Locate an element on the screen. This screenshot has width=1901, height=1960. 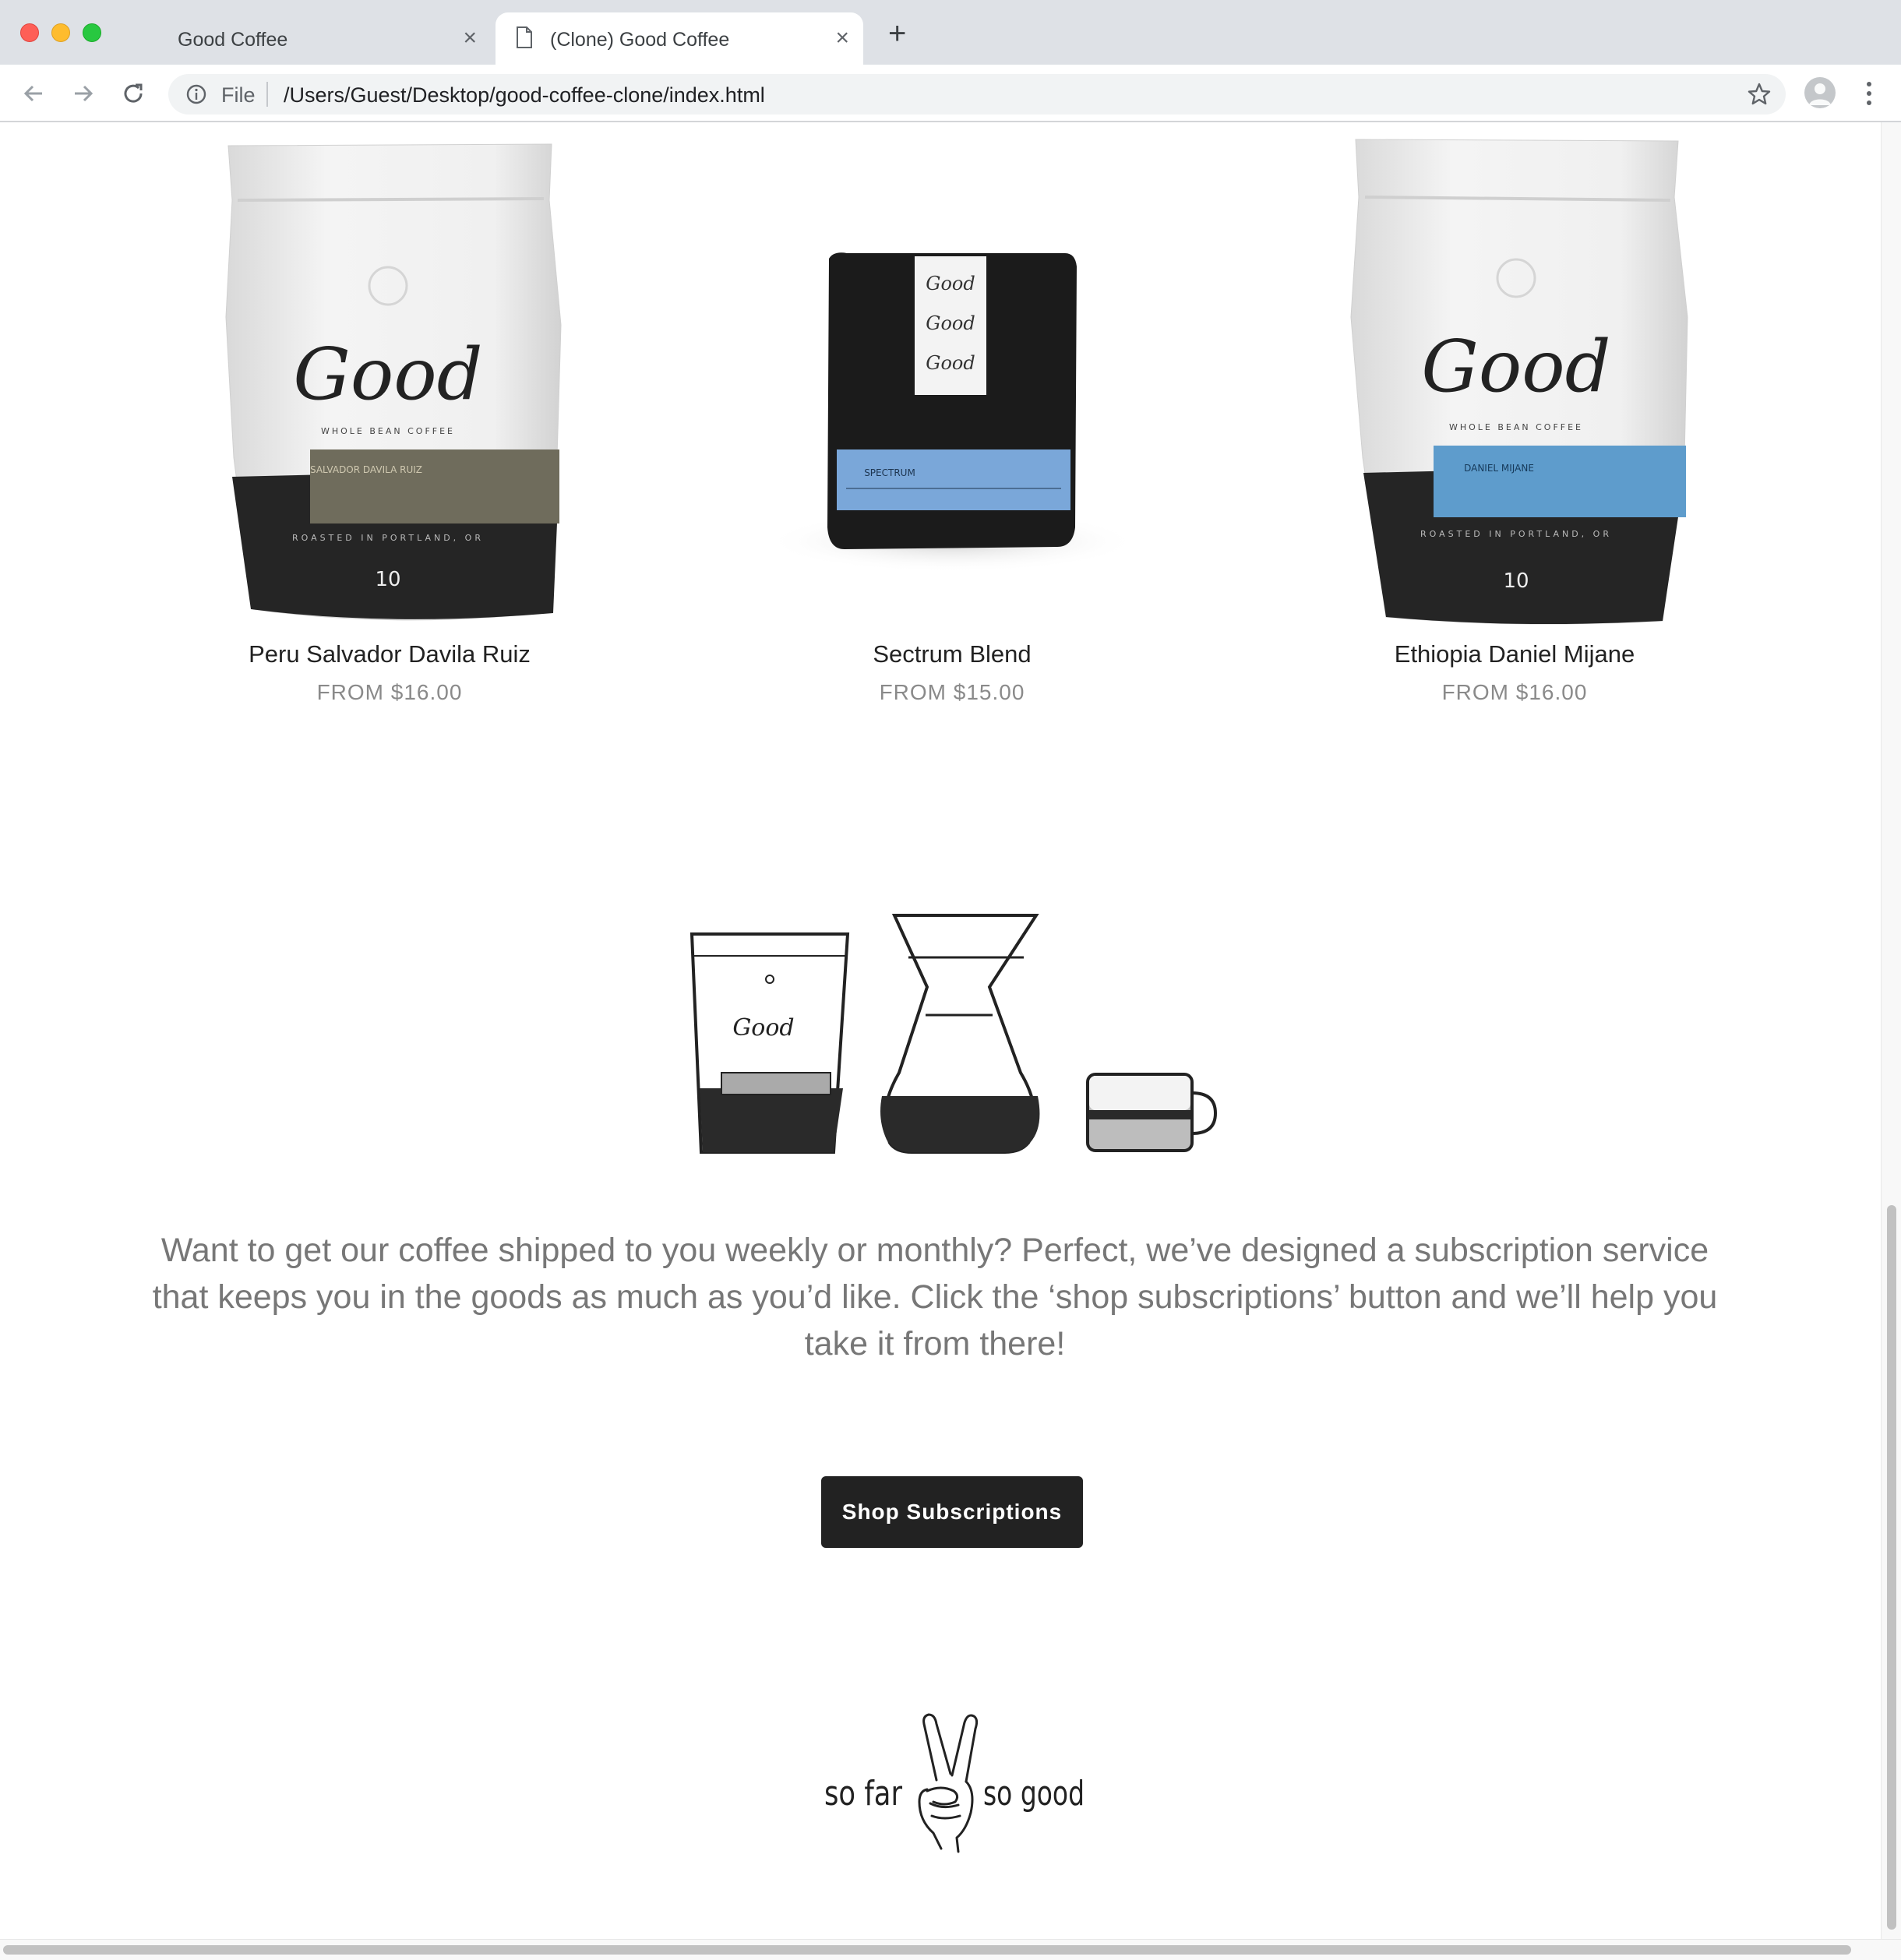
scheme-label: File is located at coordinates (239, 95).